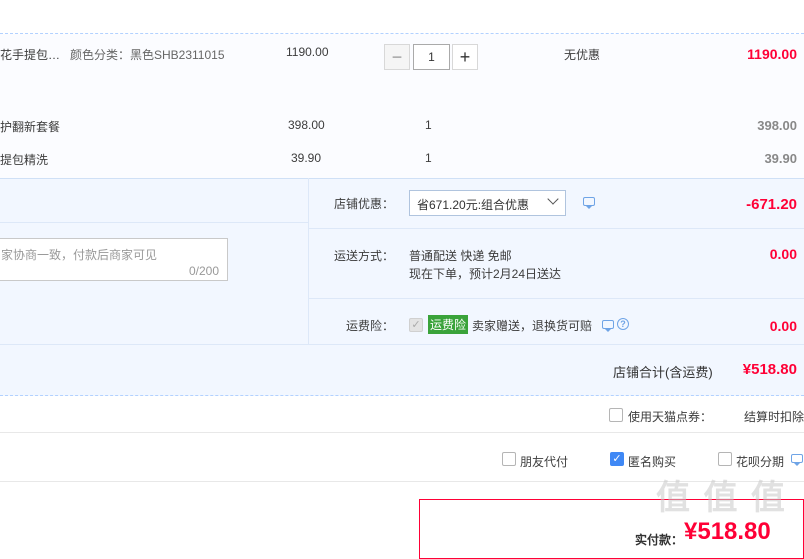 The height and width of the screenshot is (559, 804). What do you see at coordinates (663, 372) in the screenshot?
I see `shop-total-label: 店铺合计(含运费)` at bounding box center [663, 372].